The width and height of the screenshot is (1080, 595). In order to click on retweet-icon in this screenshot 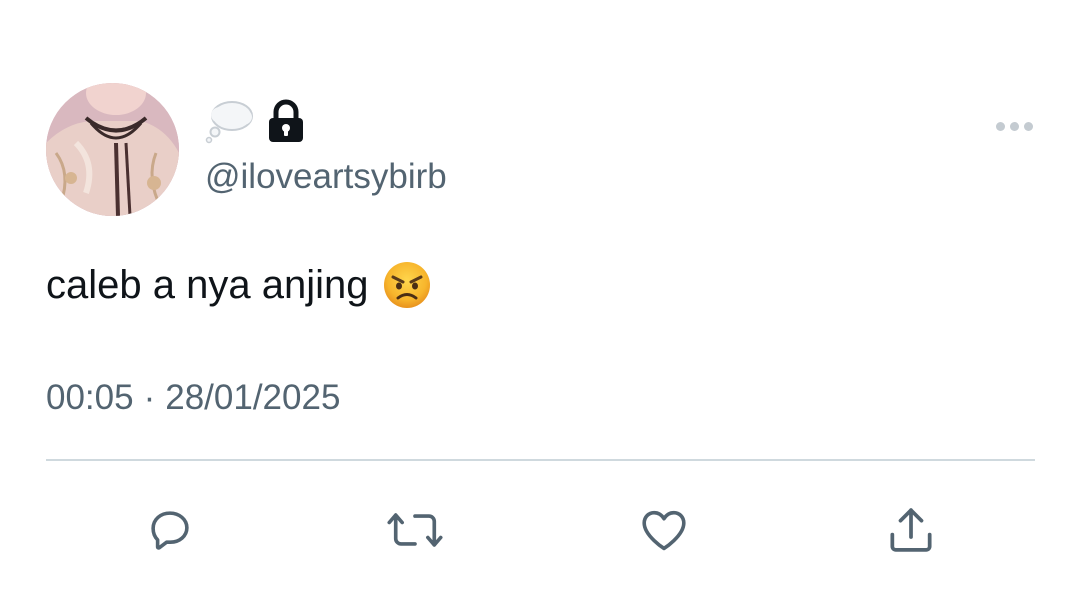, I will do `click(415, 530)`.